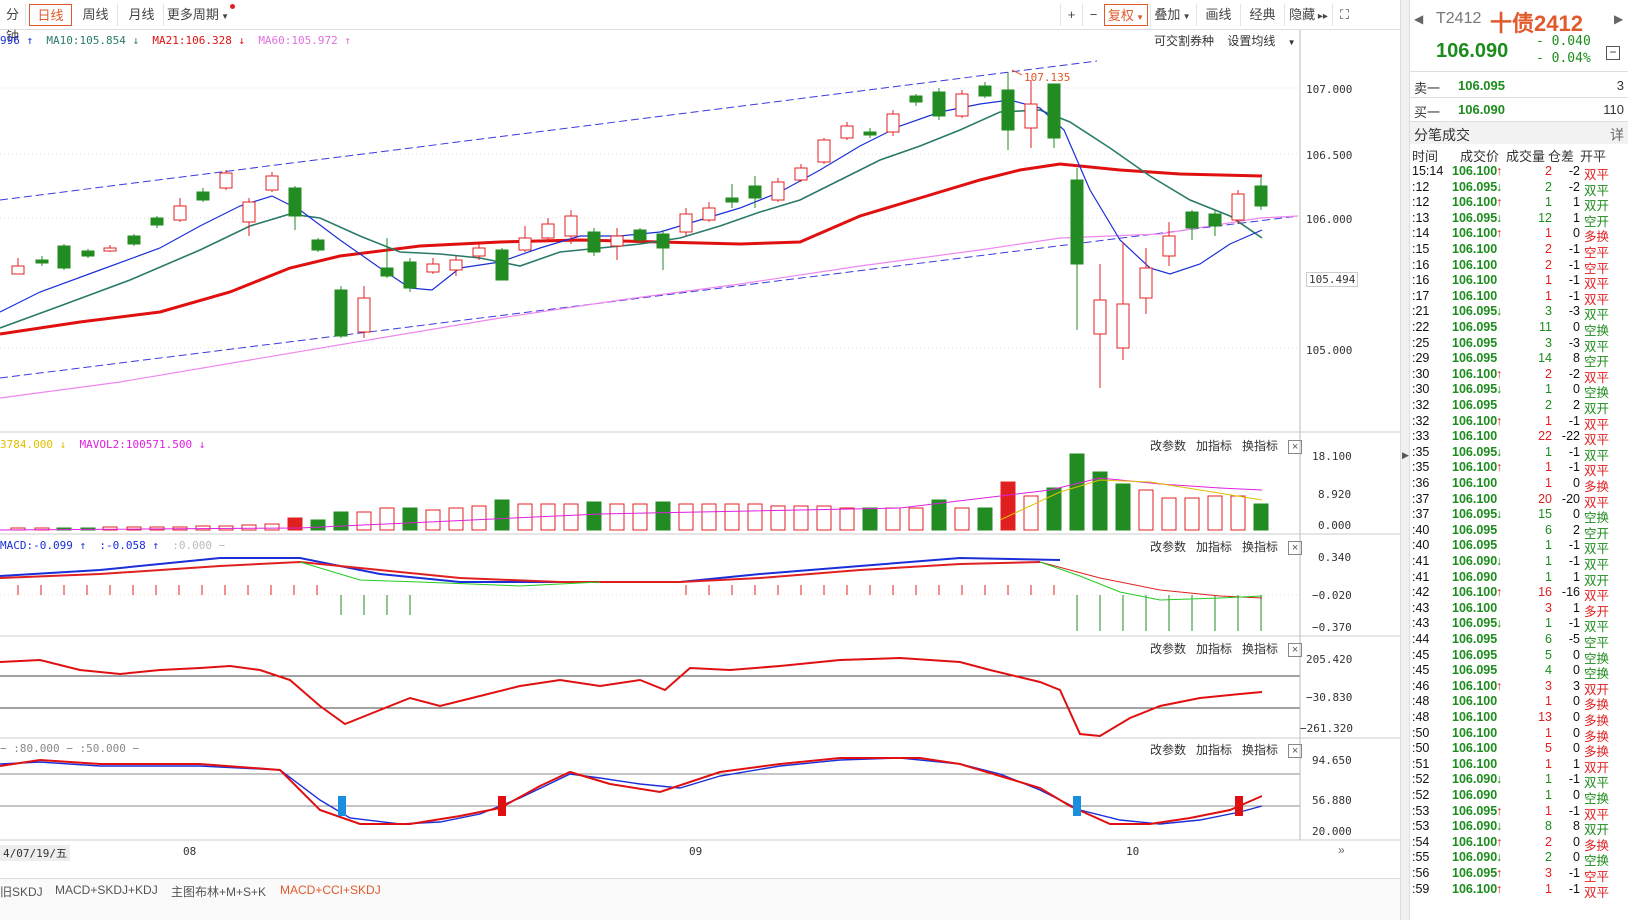 This screenshot has height=920, width=1628. I want to click on tick-oi-diff: -2, so click(1574, 171).